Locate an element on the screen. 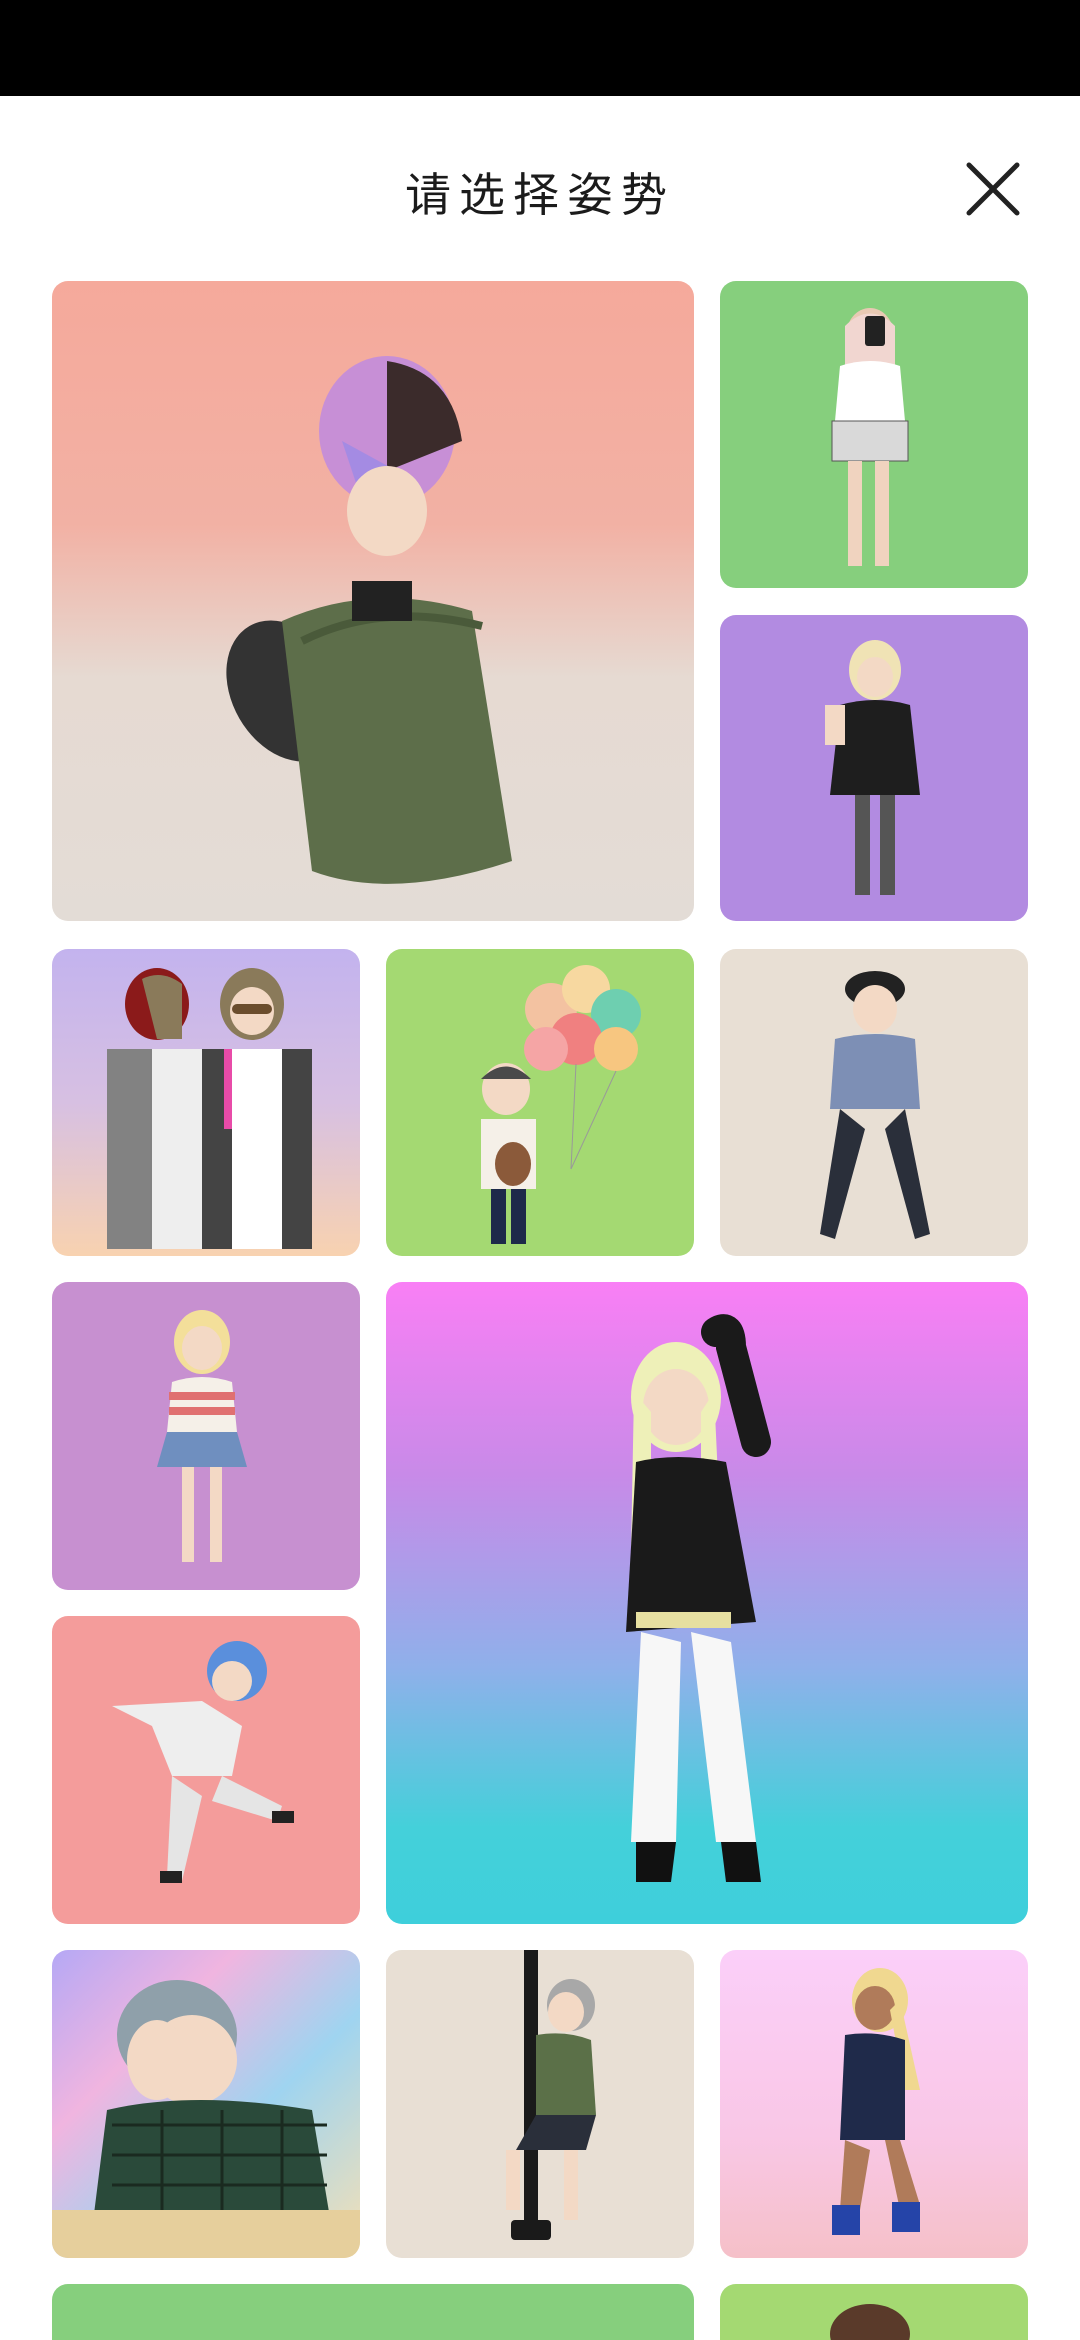 The width and height of the screenshot is (1080, 2340). avatar-cap-icon is located at coordinates (875, 1105).